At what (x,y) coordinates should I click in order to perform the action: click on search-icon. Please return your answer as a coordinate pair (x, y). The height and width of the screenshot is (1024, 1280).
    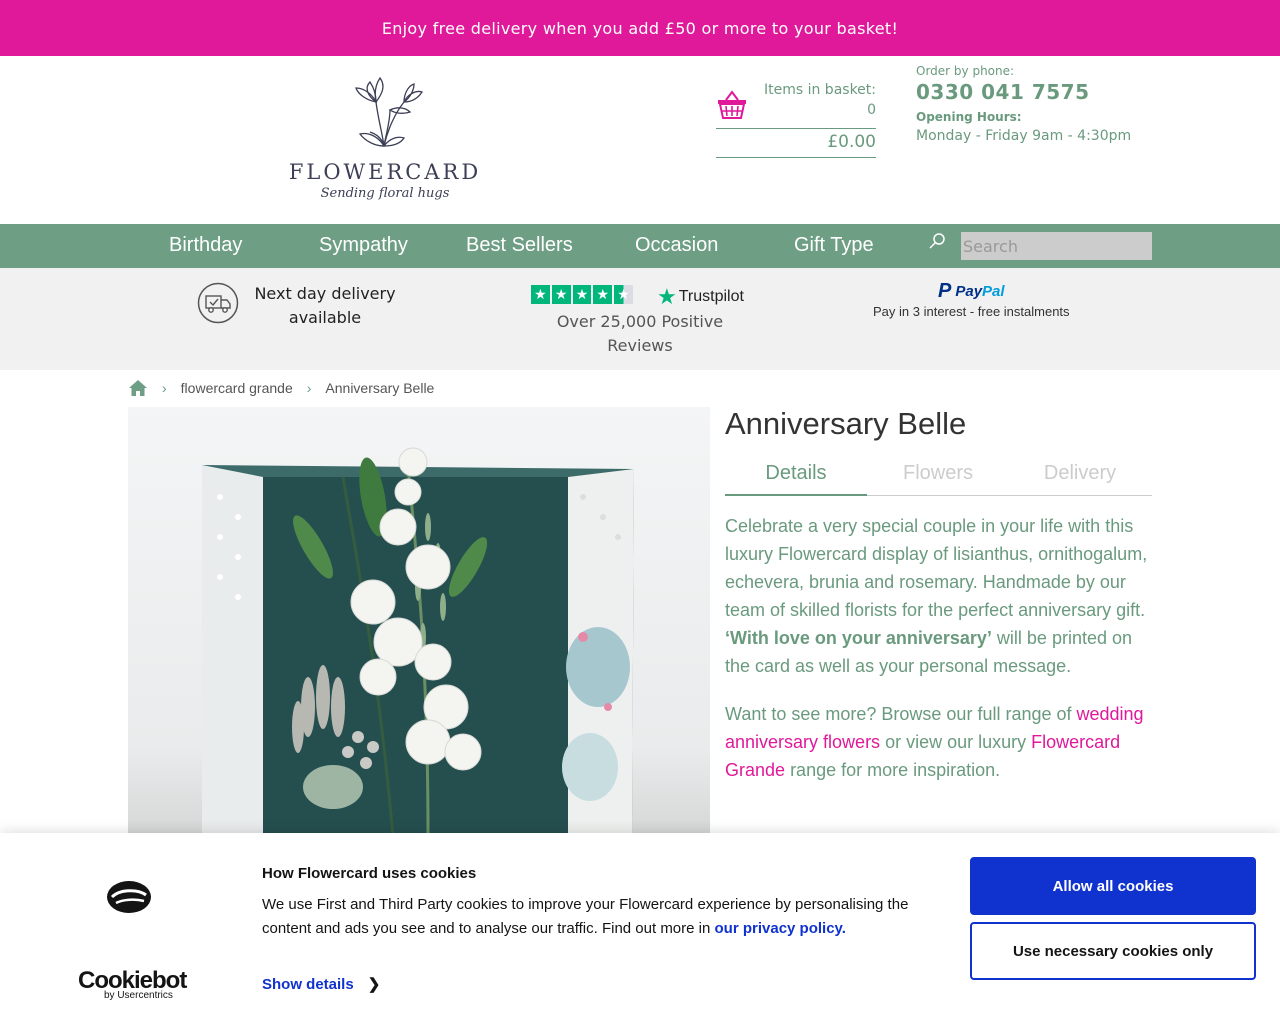
    Looking at the image, I should click on (937, 241).